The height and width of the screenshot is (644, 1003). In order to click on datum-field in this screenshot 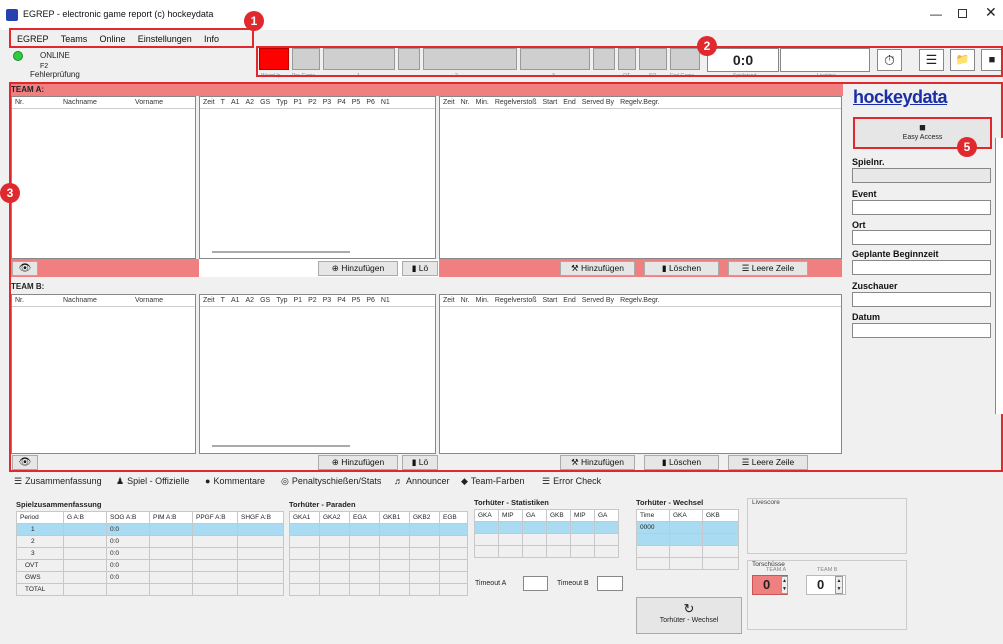, I will do `click(921, 330)`.